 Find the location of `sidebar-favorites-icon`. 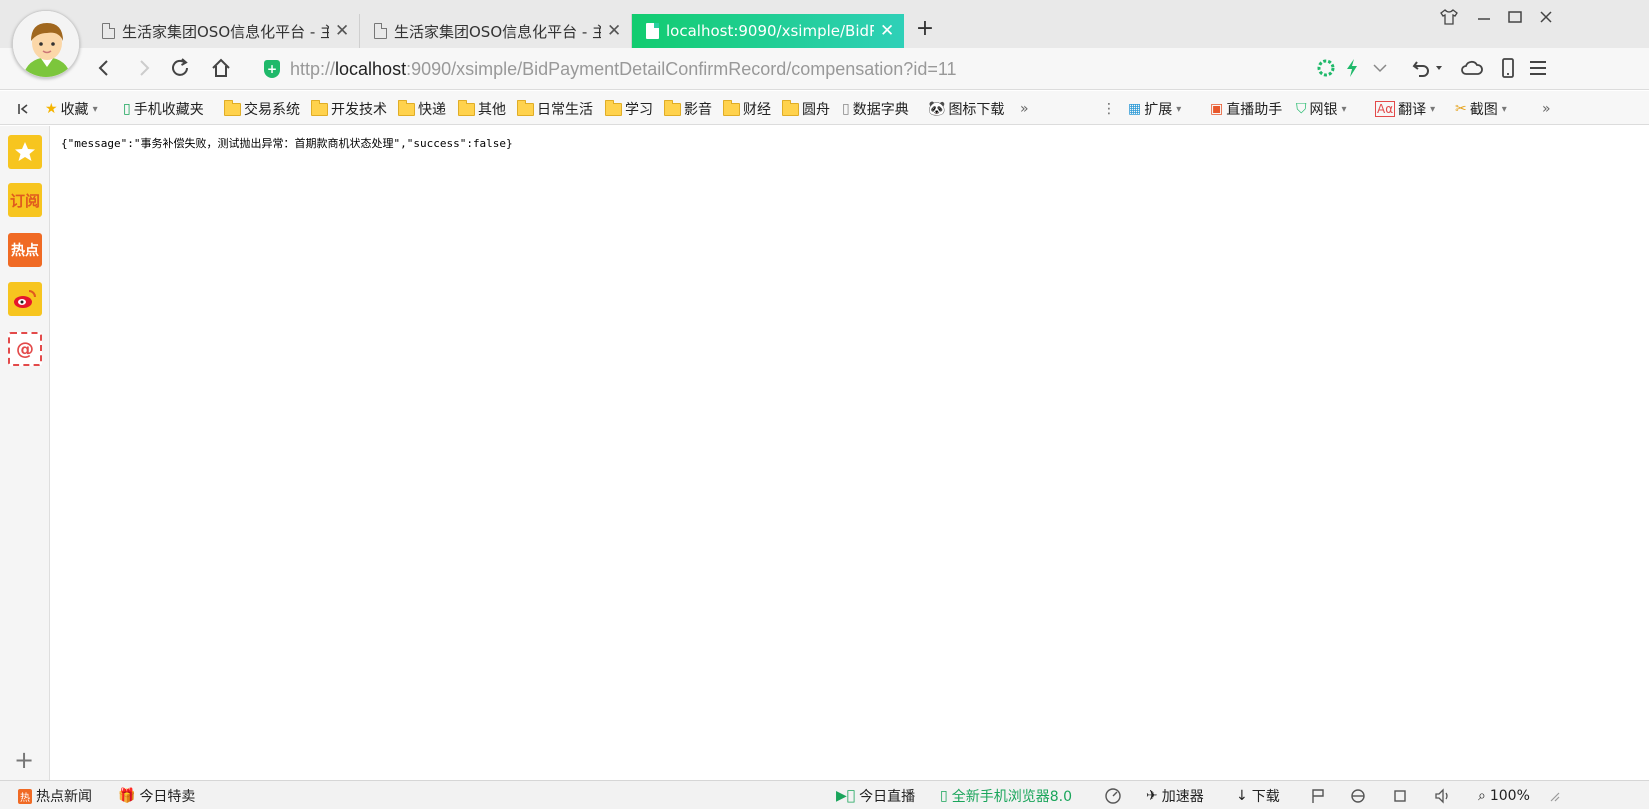

sidebar-favorites-icon is located at coordinates (25, 152).